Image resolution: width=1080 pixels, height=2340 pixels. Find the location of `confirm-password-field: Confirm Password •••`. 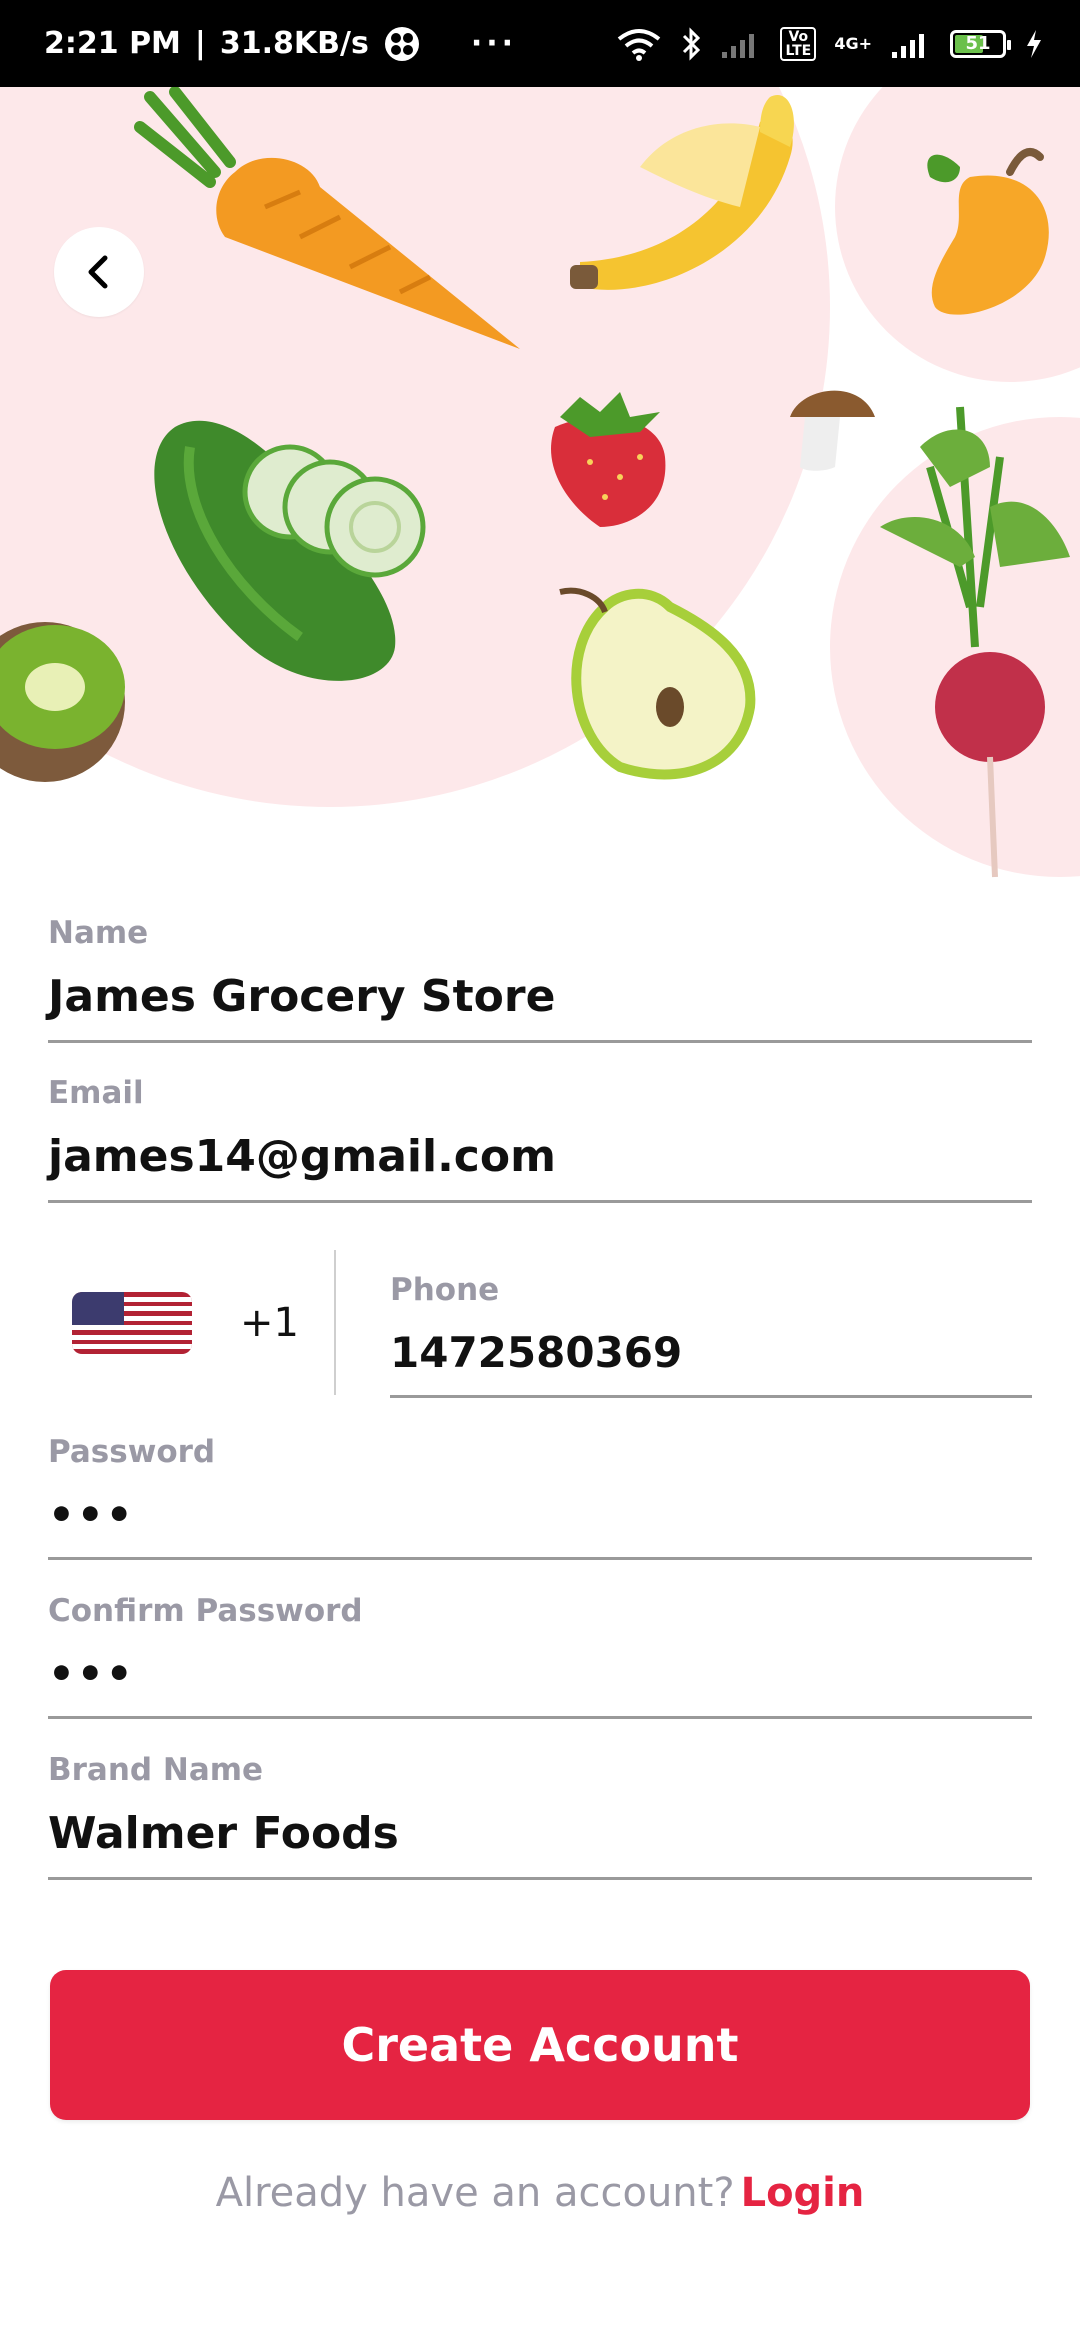

confirm-password-field: Confirm Password ••• is located at coordinates (540, 1656).